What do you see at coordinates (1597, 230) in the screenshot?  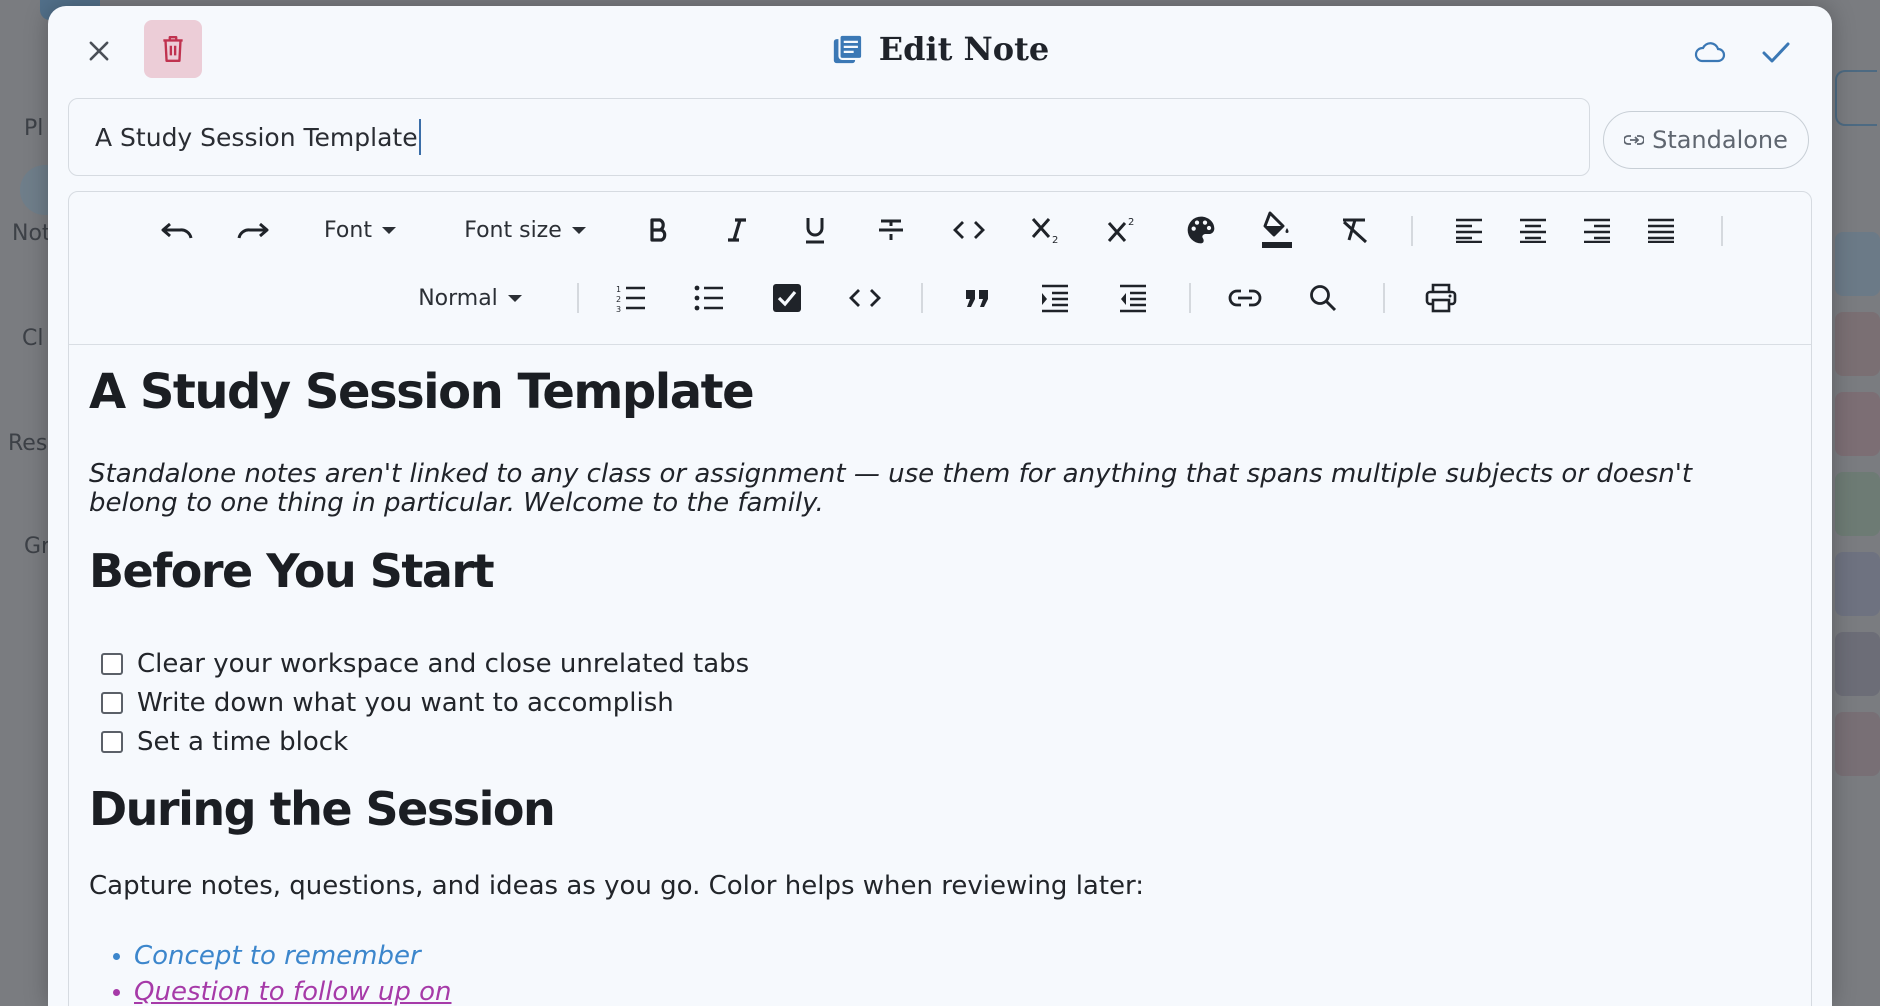 I see `align-right-button` at bounding box center [1597, 230].